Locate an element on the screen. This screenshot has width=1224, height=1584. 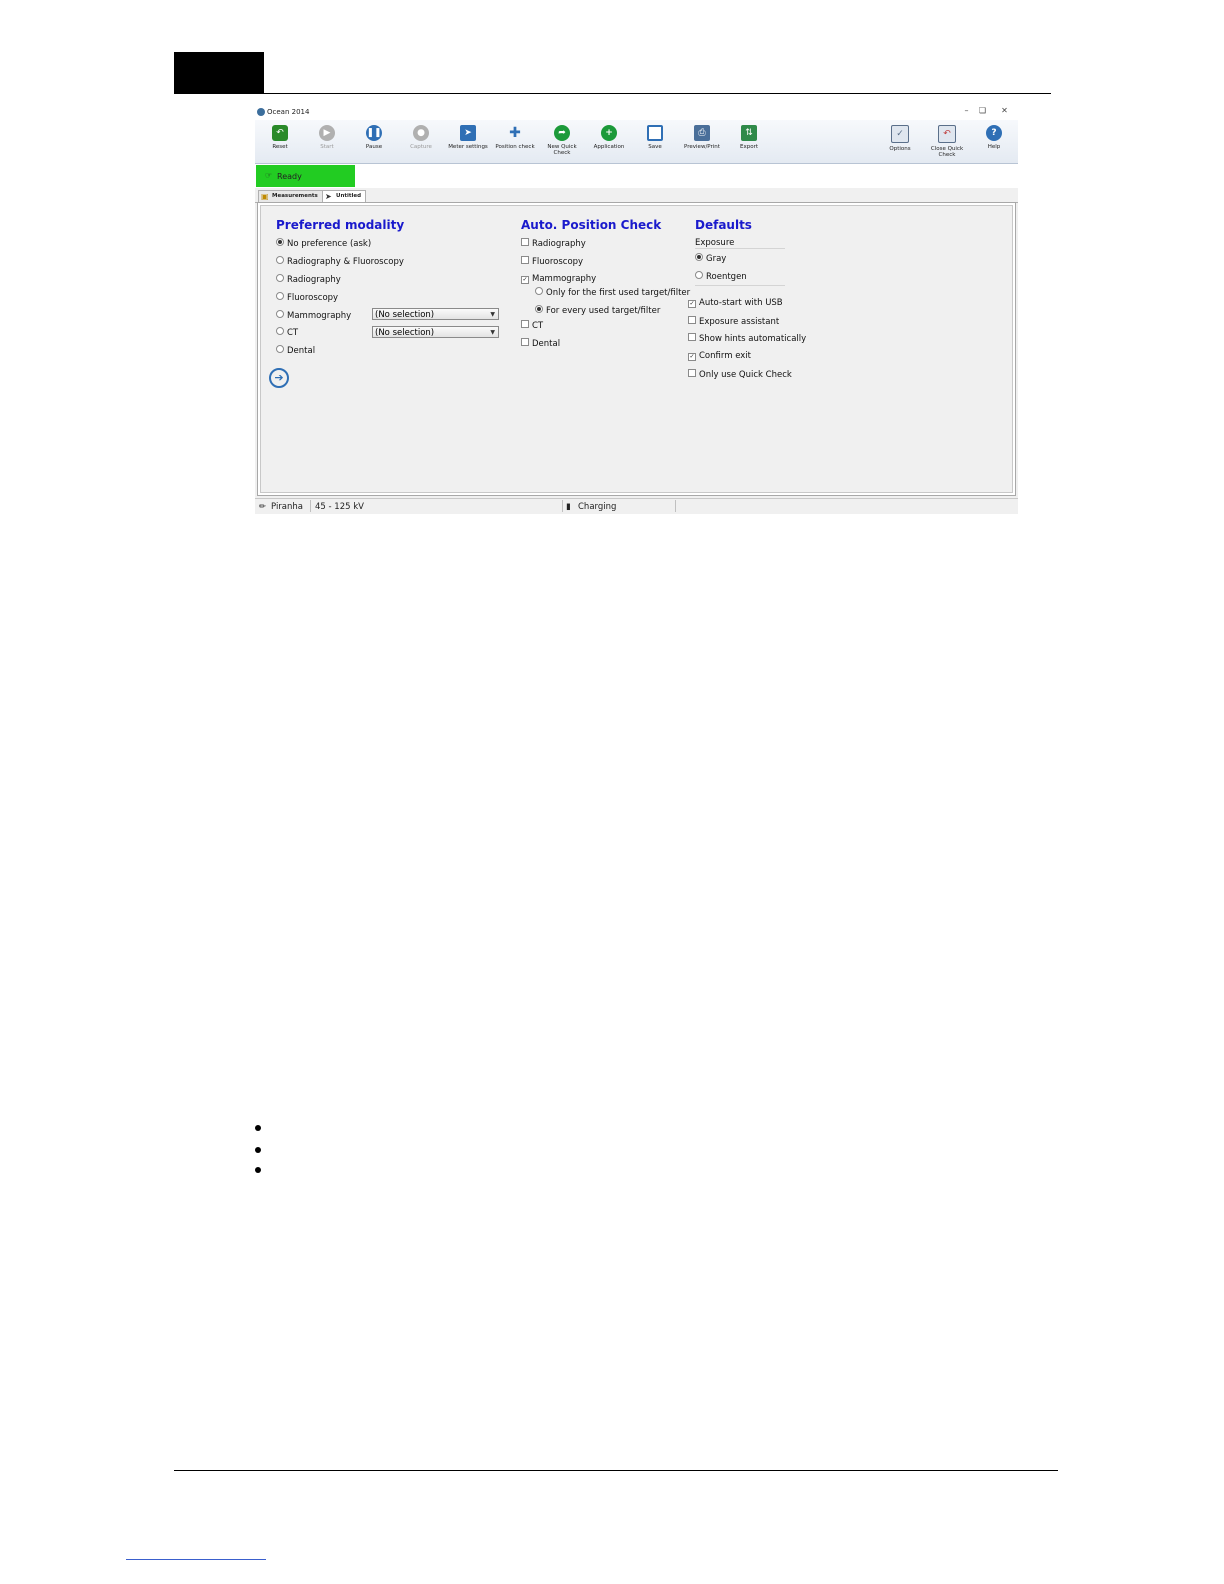
option-label: Mammography is located at coordinates (564, 279).